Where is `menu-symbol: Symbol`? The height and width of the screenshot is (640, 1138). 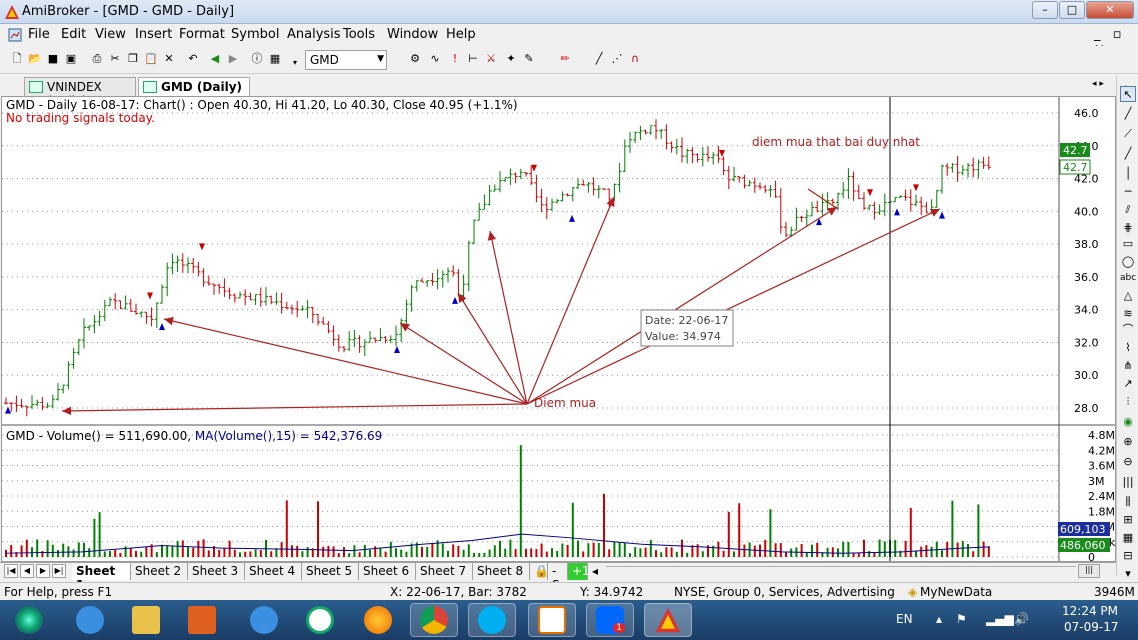 menu-symbol: Symbol is located at coordinates (255, 34).